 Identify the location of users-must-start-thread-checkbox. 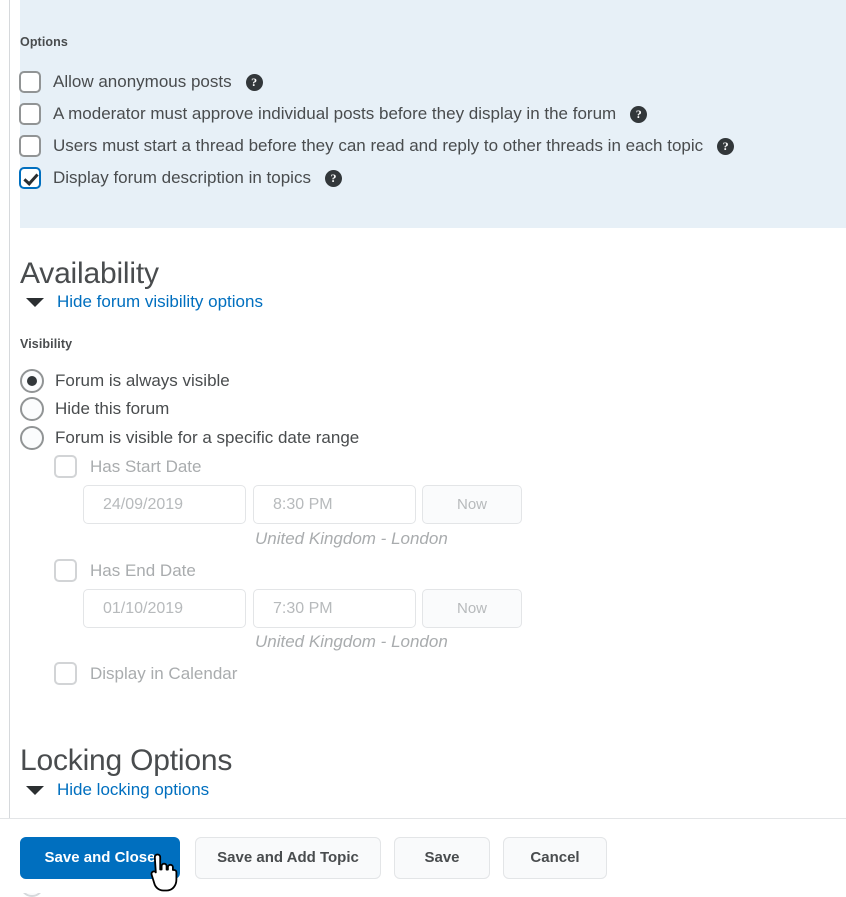
(30, 146).